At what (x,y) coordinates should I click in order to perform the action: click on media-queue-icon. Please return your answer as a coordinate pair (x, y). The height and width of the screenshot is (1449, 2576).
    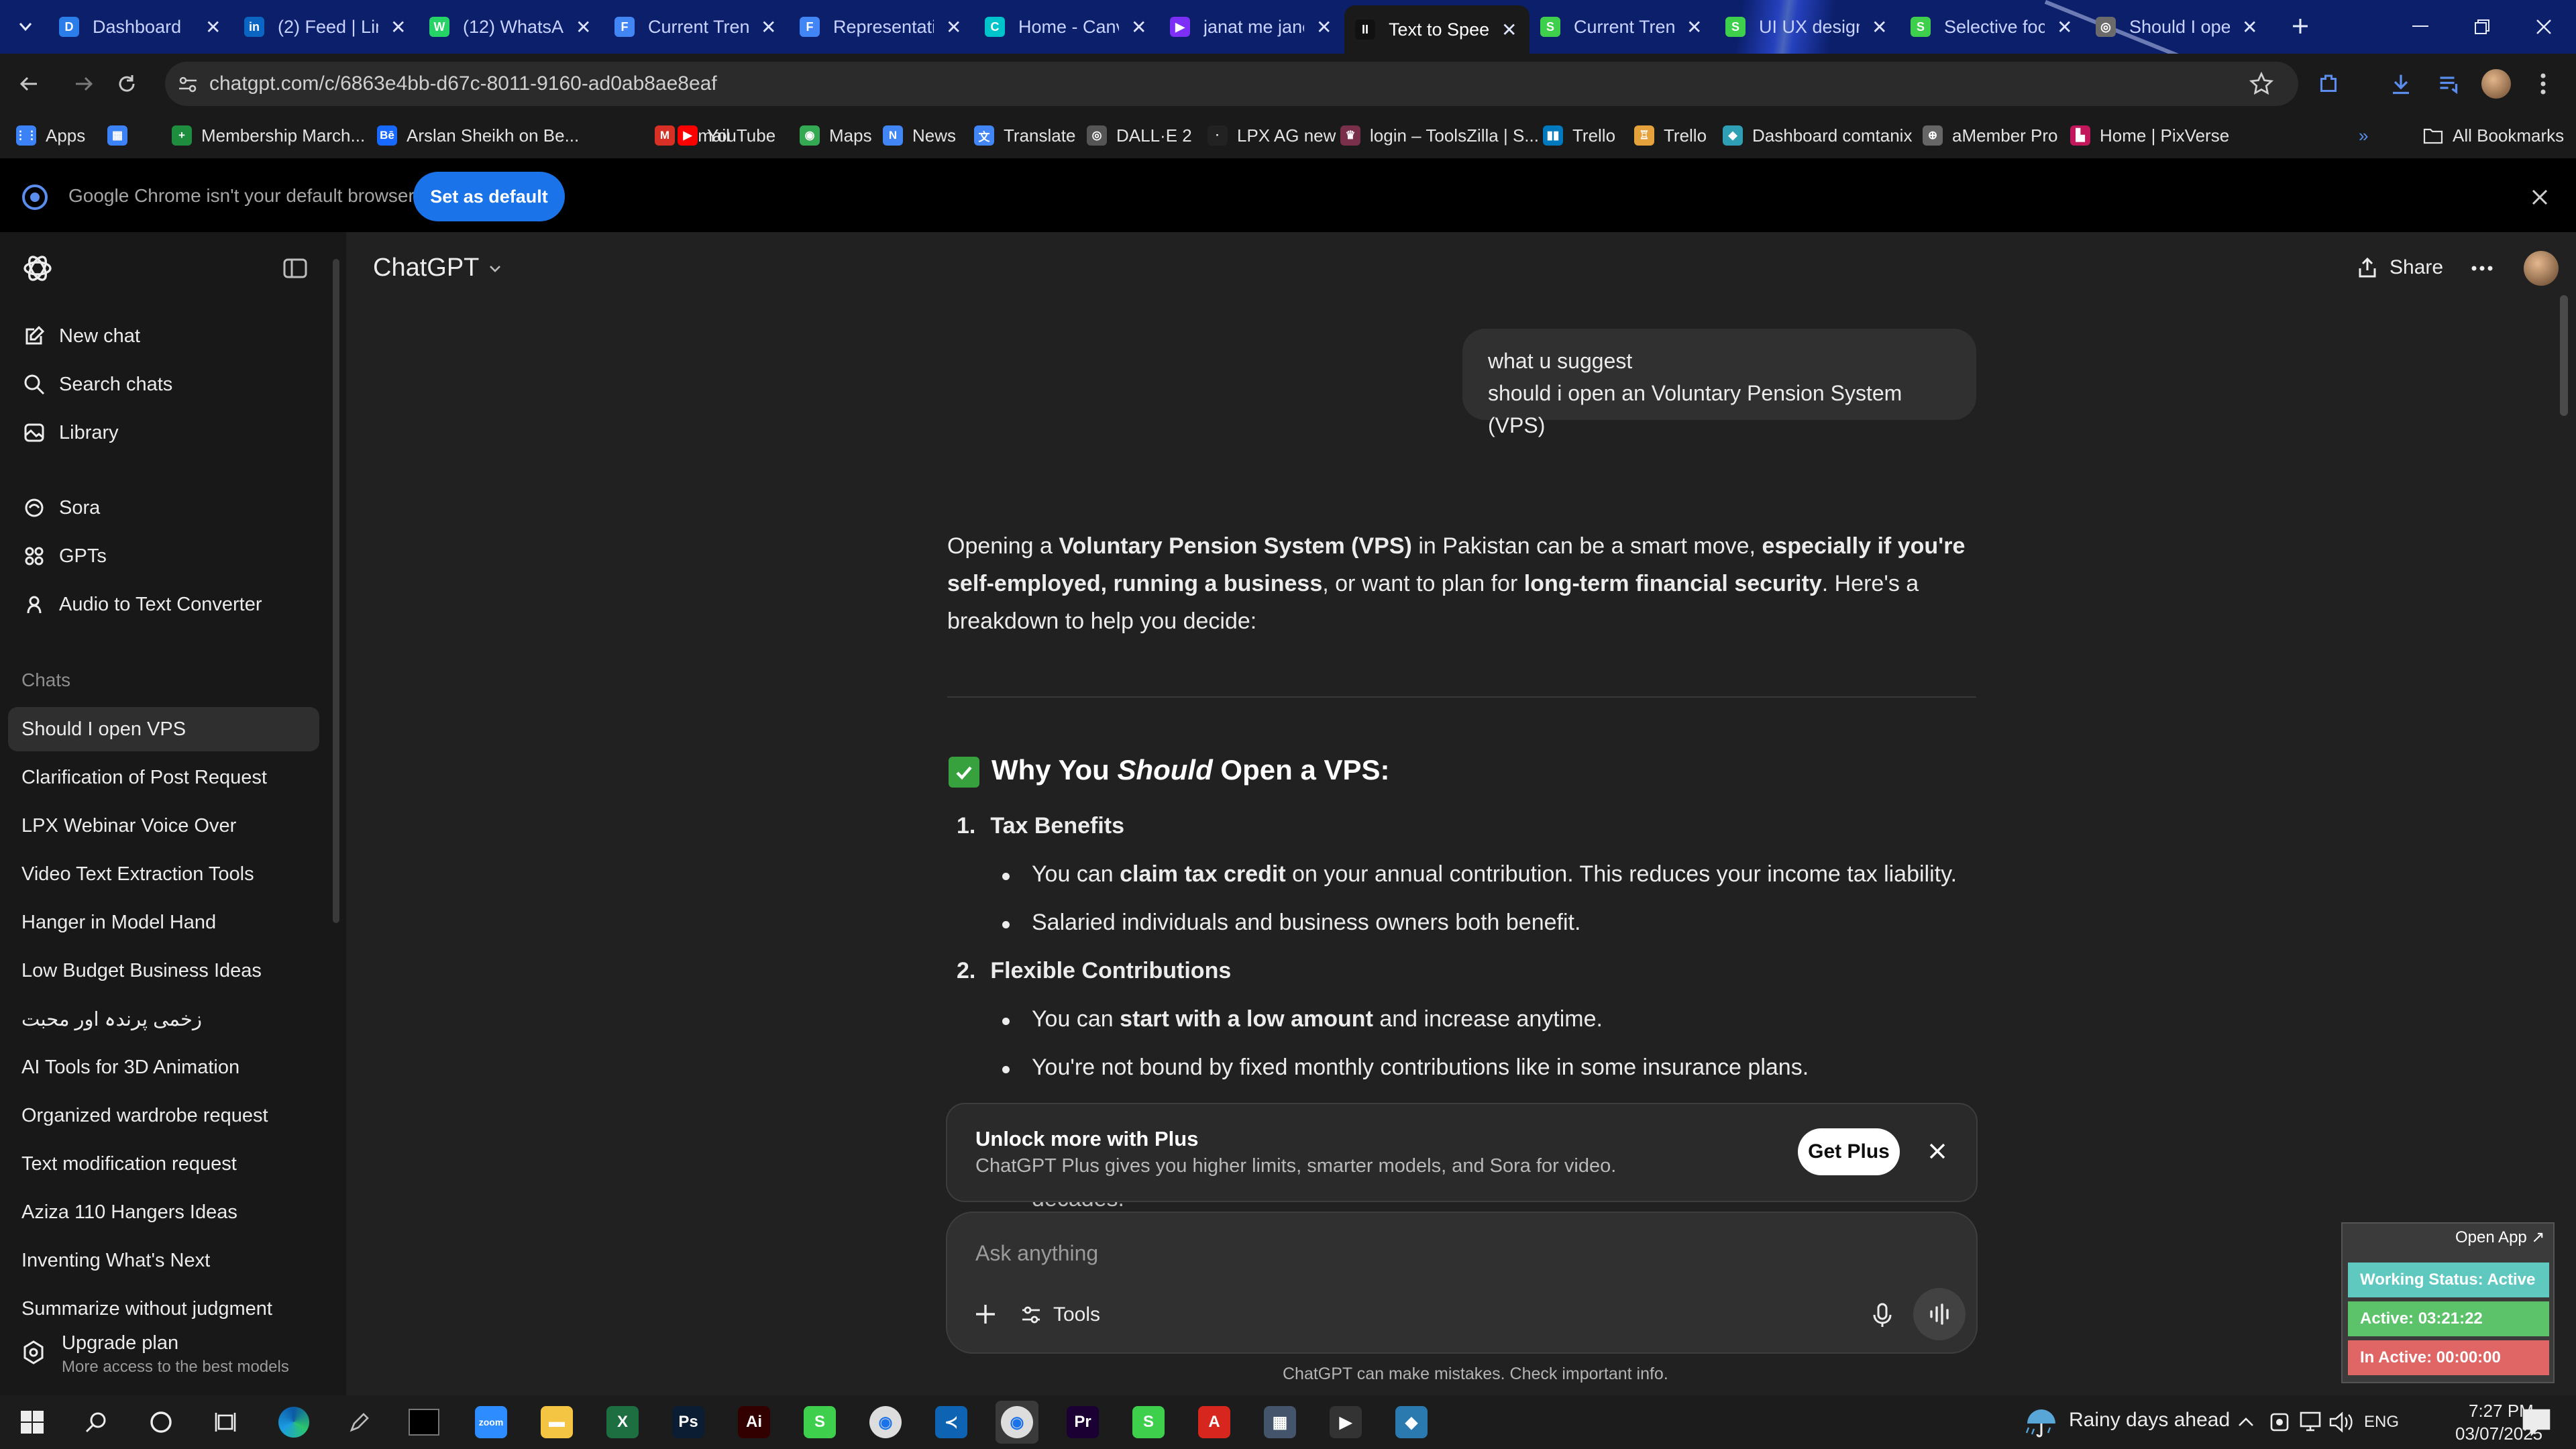
    Looking at the image, I should click on (2449, 84).